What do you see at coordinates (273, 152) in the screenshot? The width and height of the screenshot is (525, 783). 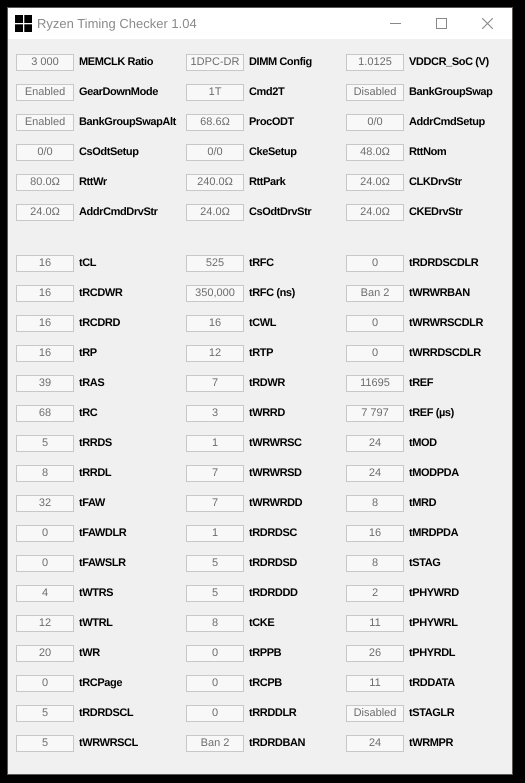 I see `field-label: CkeSetup` at bounding box center [273, 152].